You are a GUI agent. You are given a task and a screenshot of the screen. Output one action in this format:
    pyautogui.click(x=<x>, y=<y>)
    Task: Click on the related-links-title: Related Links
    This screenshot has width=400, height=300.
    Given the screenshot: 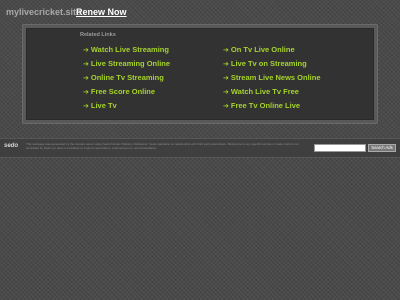 What is the action you would take?
    pyautogui.click(x=98, y=35)
    